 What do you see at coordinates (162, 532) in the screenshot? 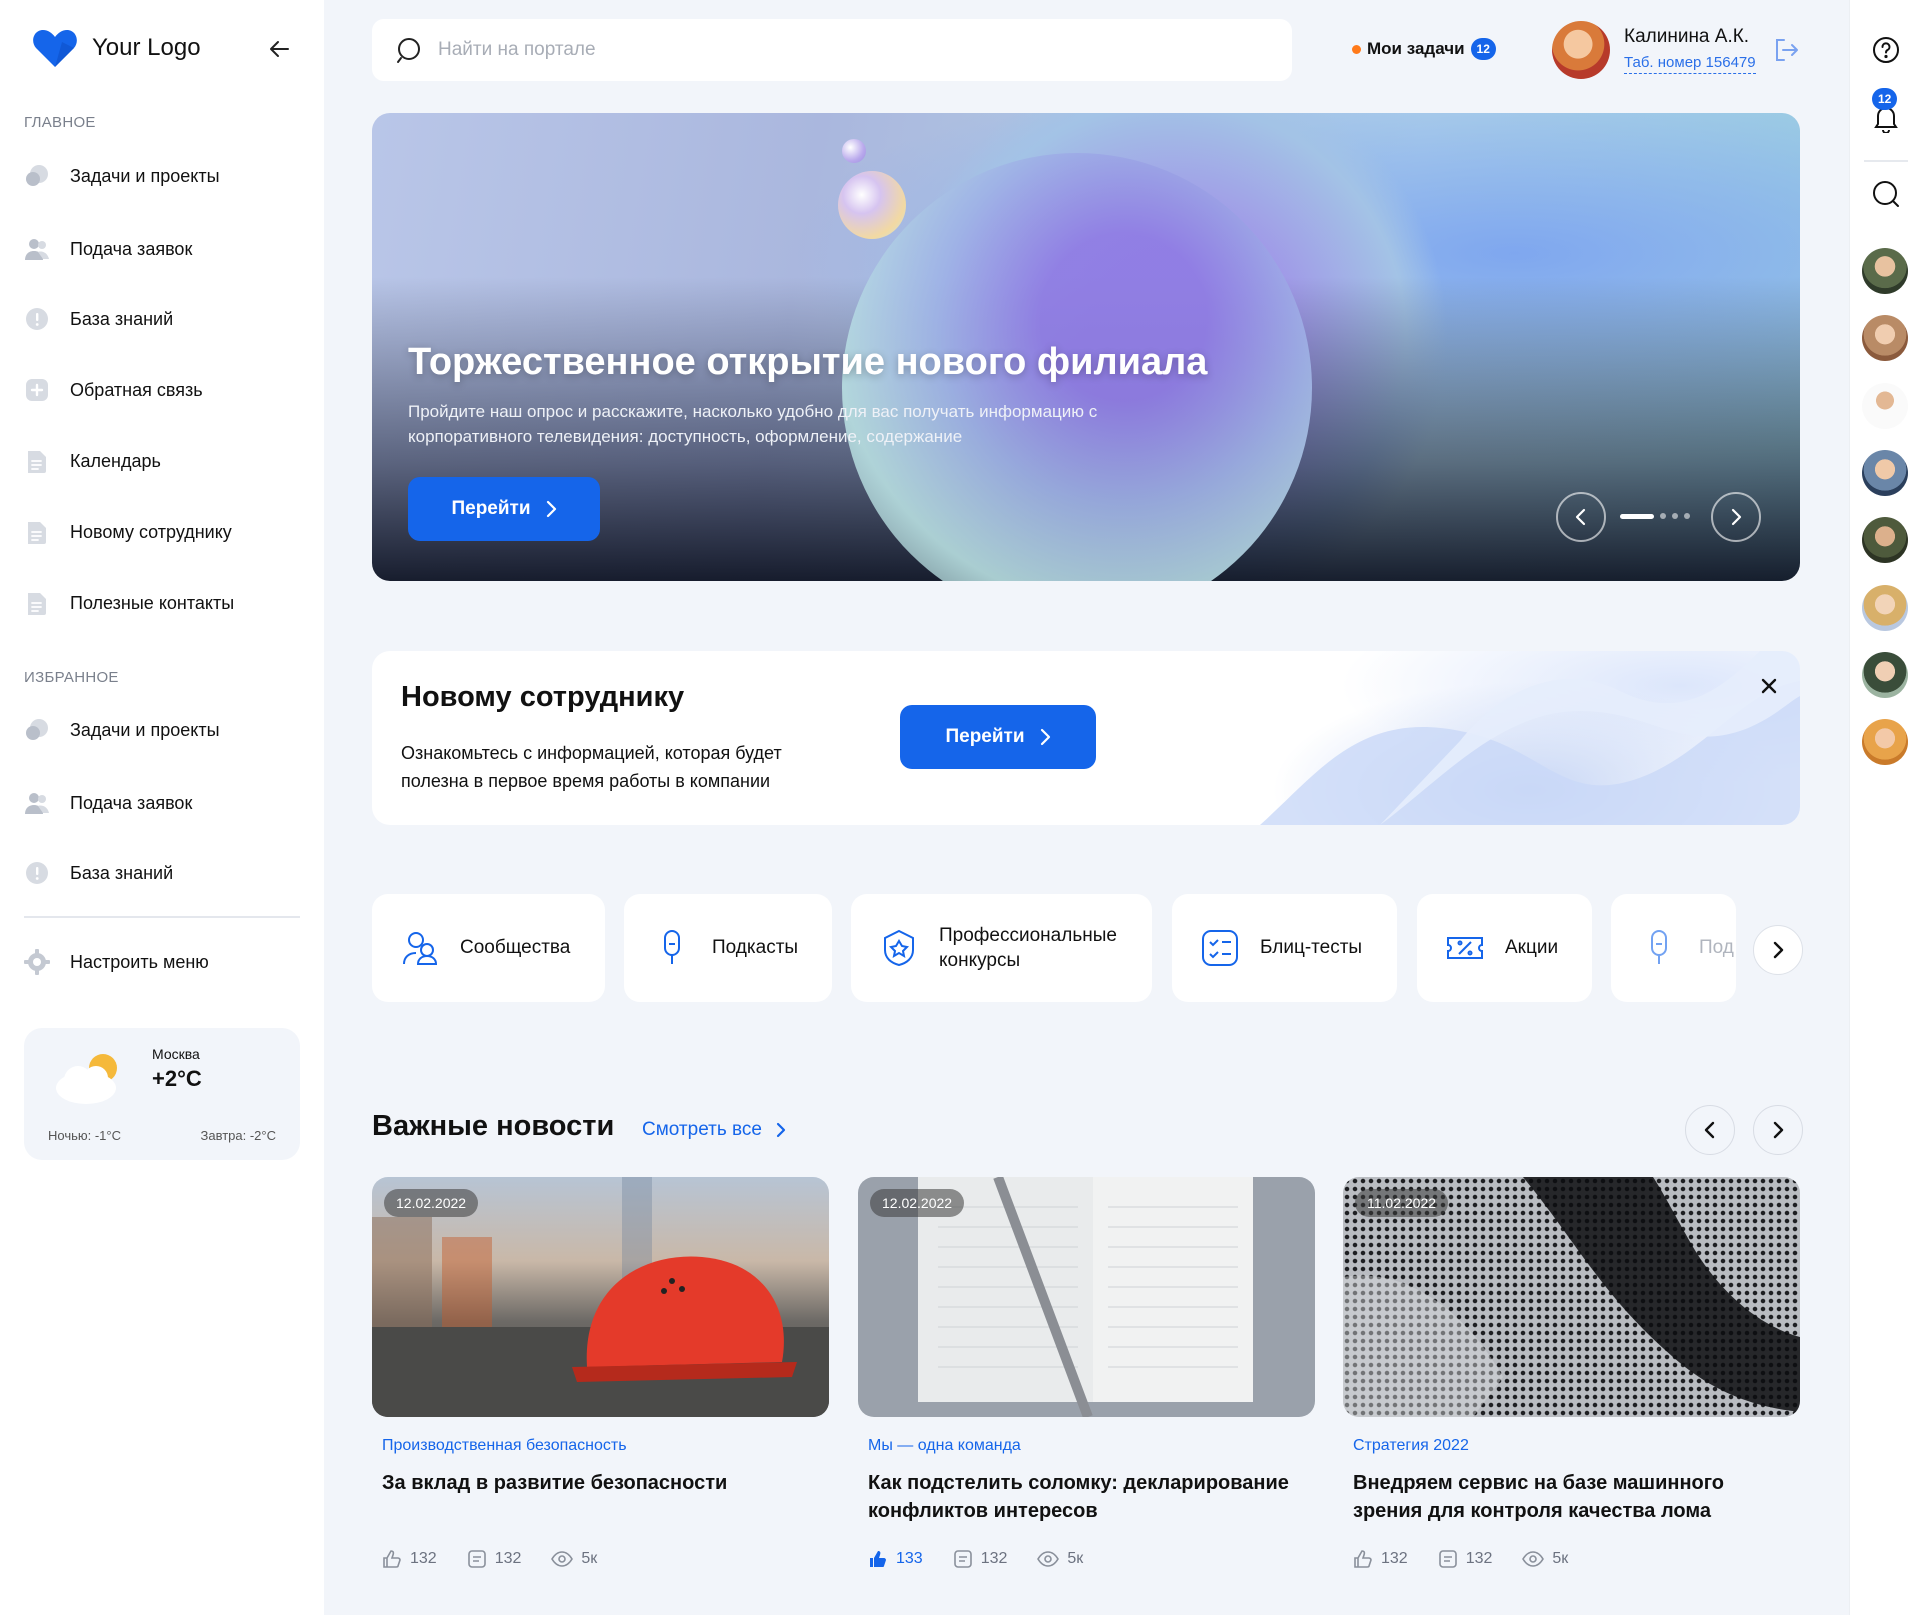
I see `sidebar-item-new-employee: Новому сотруднику` at bounding box center [162, 532].